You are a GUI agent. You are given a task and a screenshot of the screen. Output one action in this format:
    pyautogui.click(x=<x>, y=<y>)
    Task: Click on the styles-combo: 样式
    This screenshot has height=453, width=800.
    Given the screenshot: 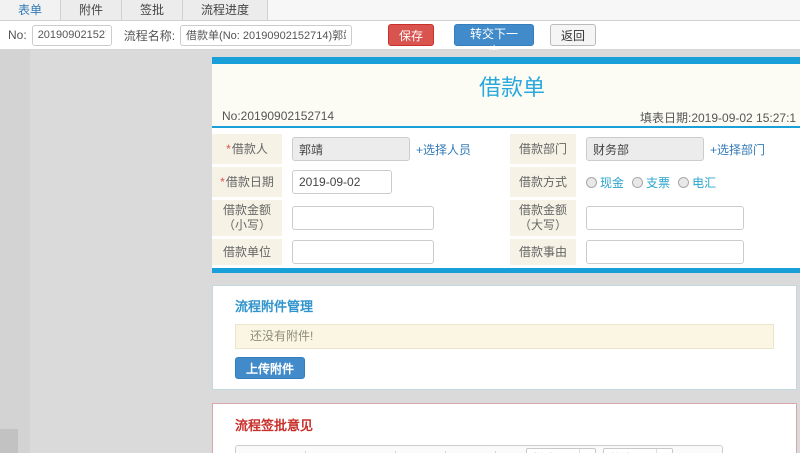 What is the action you would take?
    pyautogui.click(x=561, y=450)
    